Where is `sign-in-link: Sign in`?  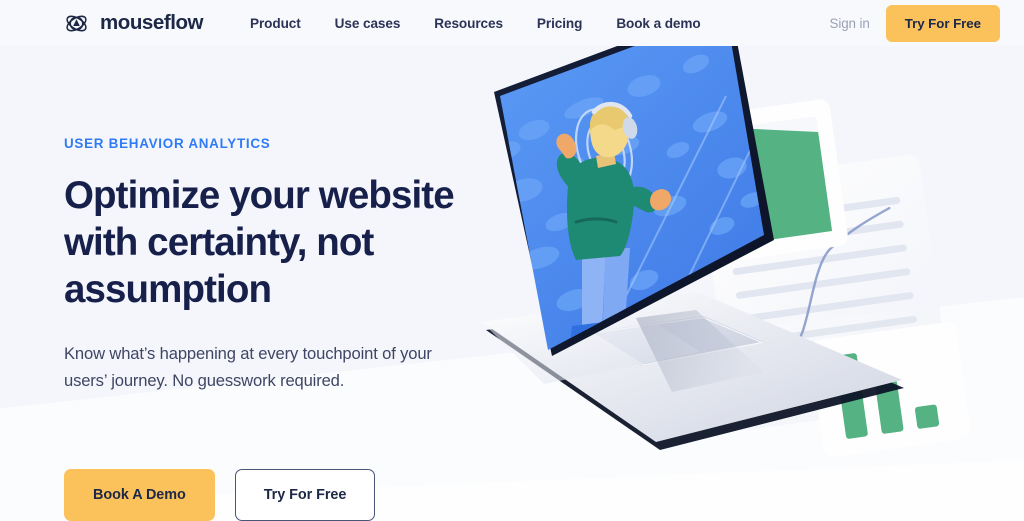
sign-in-link: Sign in is located at coordinates (849, 23).